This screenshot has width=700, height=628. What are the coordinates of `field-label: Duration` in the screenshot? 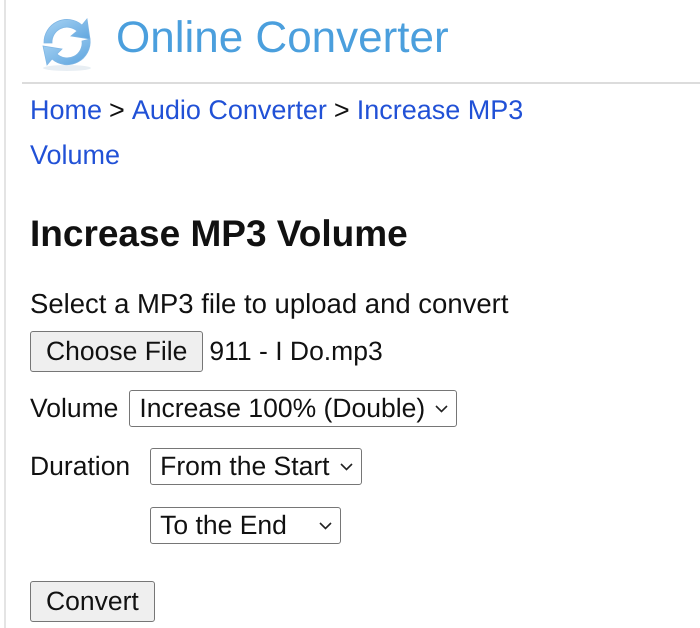 It's located at (80, 466).